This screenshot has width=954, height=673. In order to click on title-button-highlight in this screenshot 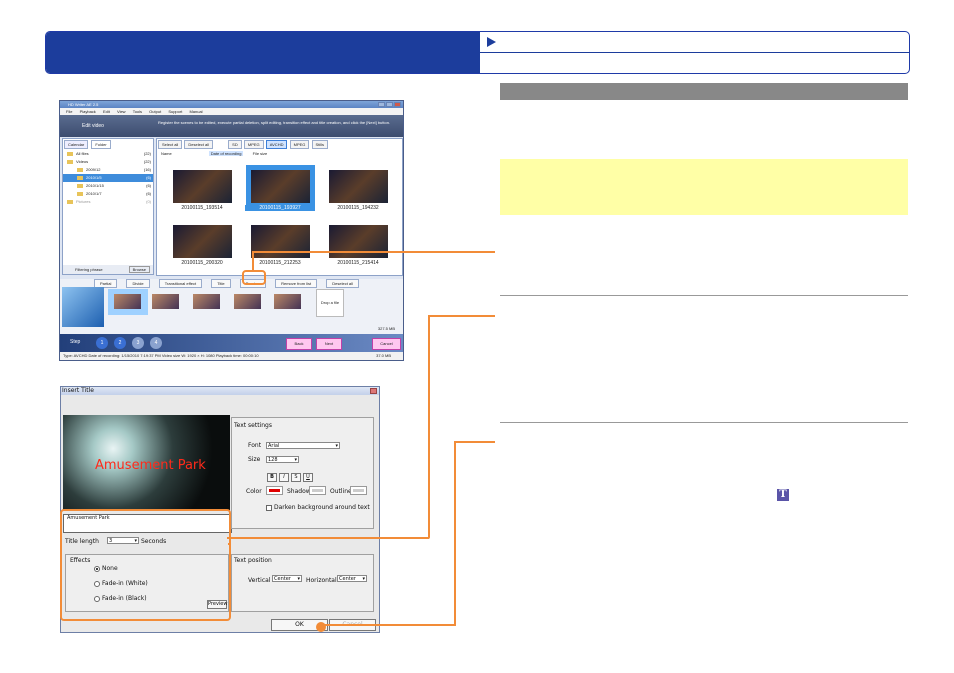, I will do `click(254, 277)`.